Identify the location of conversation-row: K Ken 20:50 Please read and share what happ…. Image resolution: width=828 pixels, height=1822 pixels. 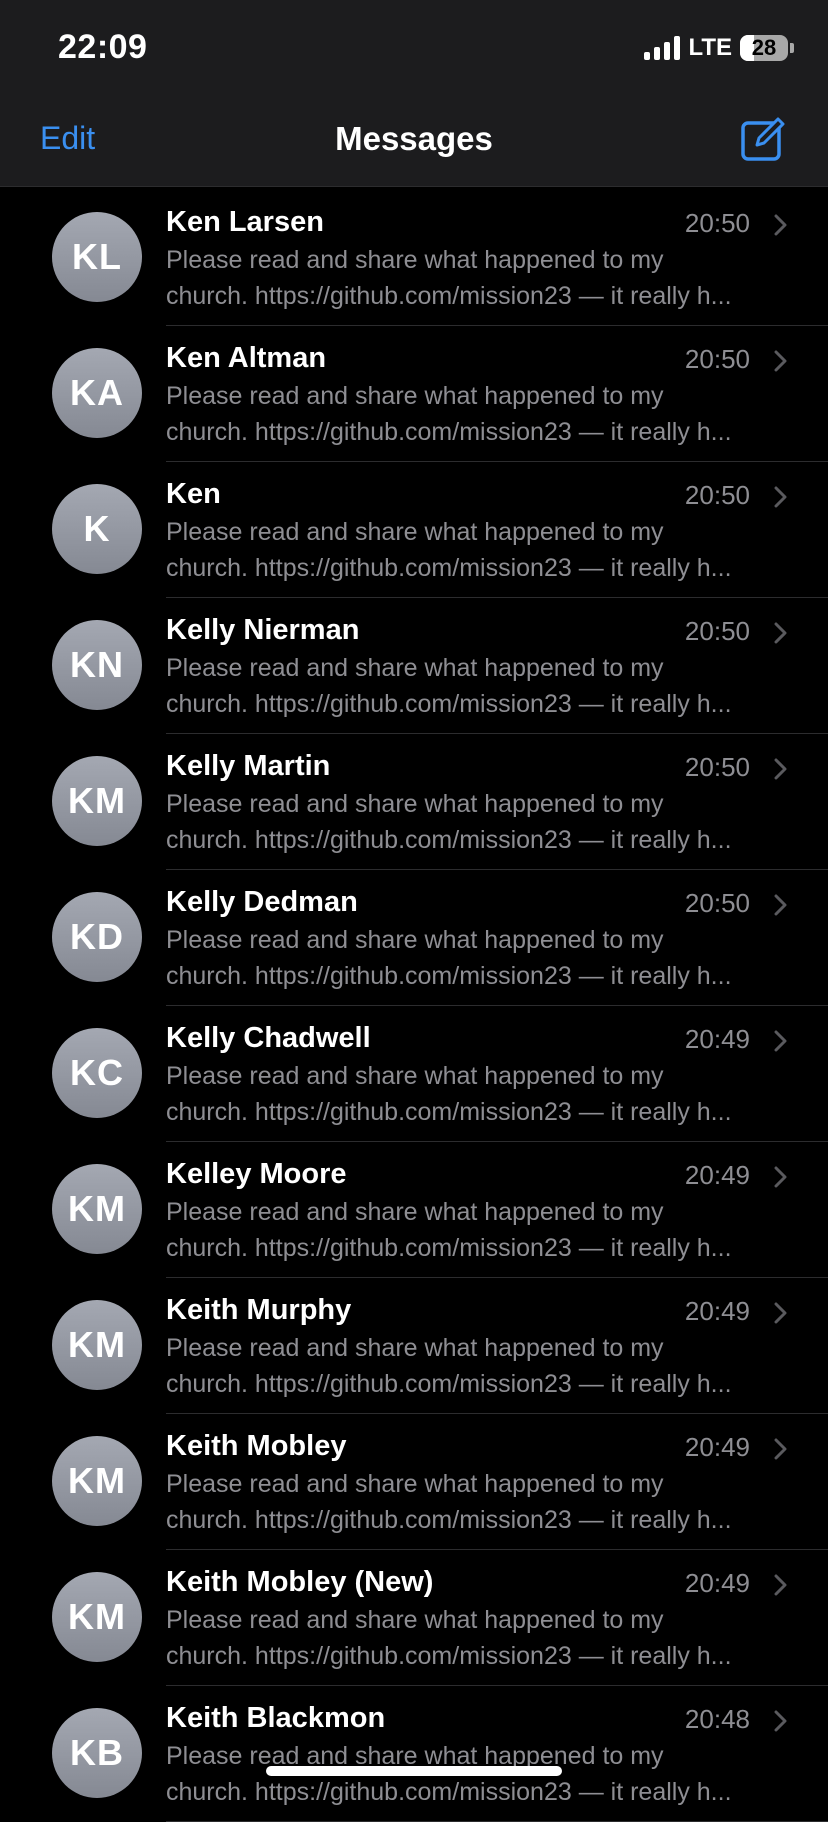
(414, 530).